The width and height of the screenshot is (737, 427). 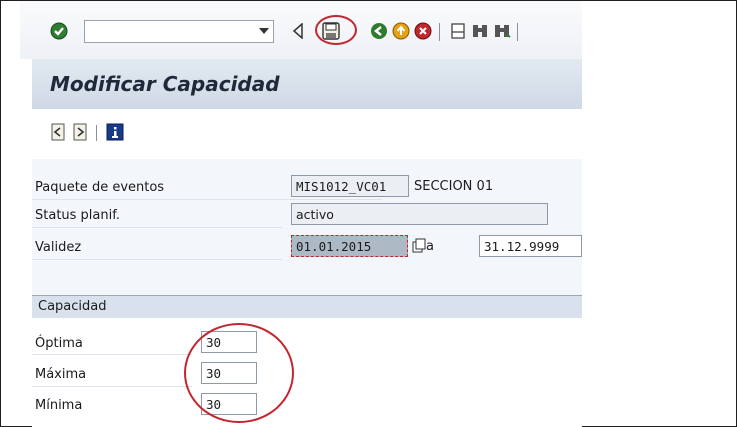 I want to click on application-toolbar, so click(x=307, y=134).